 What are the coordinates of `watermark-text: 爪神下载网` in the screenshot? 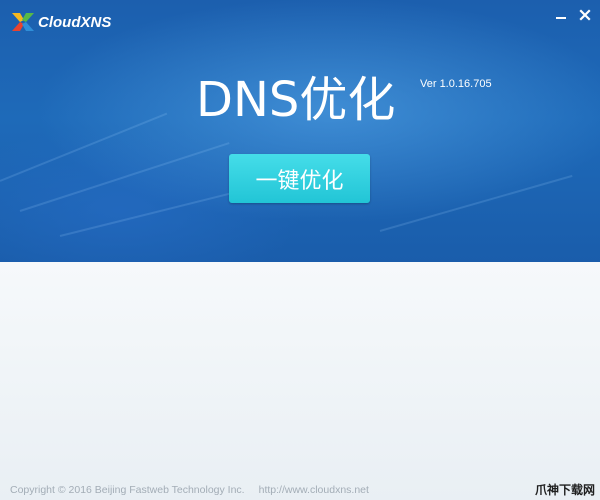 It's located at (565, 490).